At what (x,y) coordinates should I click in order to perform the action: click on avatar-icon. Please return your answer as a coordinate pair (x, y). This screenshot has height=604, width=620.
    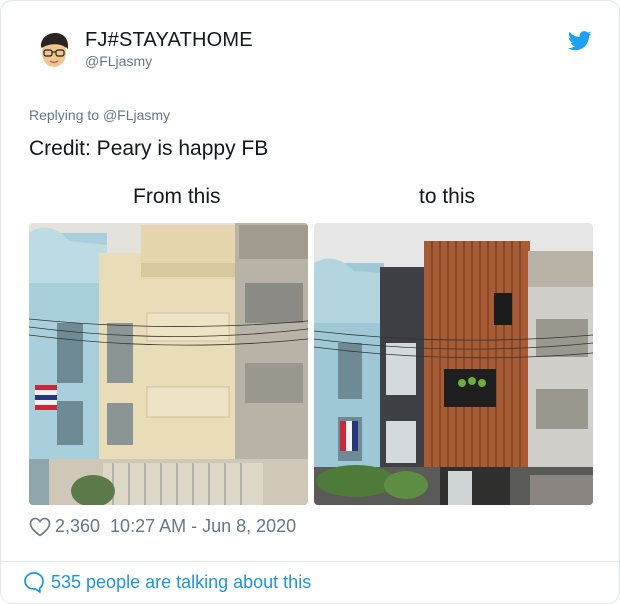
    Looking at the image, I should click on (54, 50).